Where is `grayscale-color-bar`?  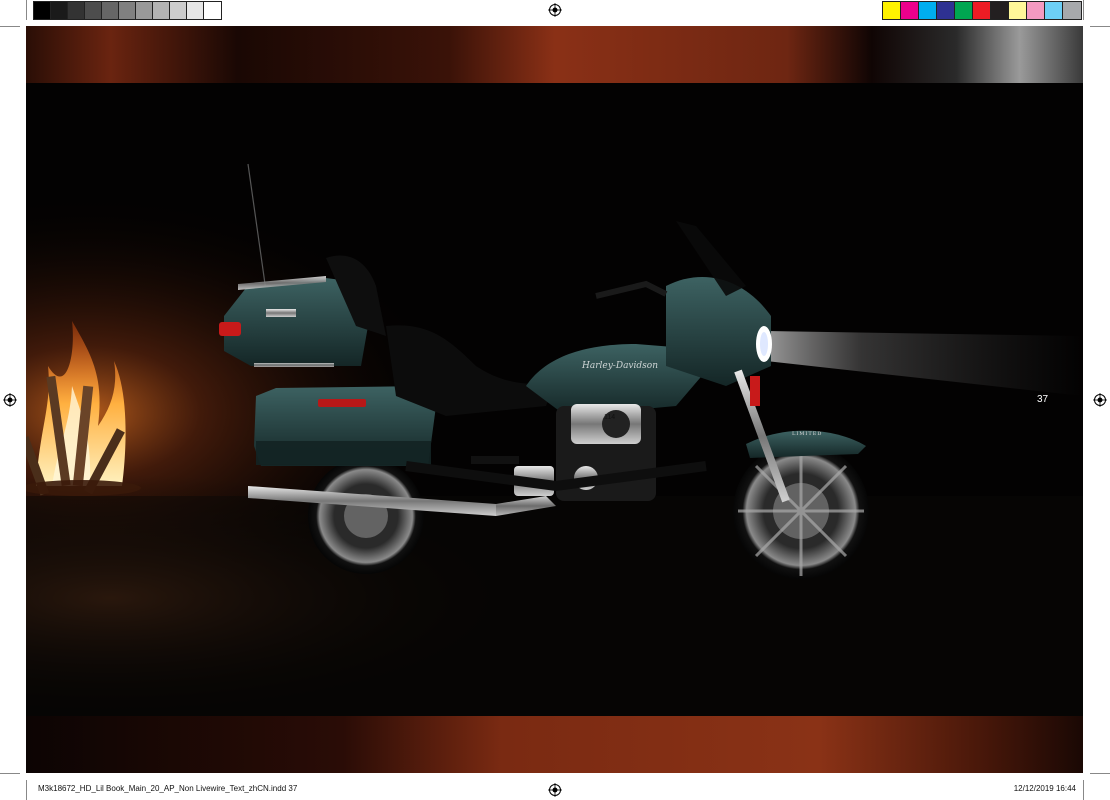 grayscale-color-bar is located at coordinates (127, 10).